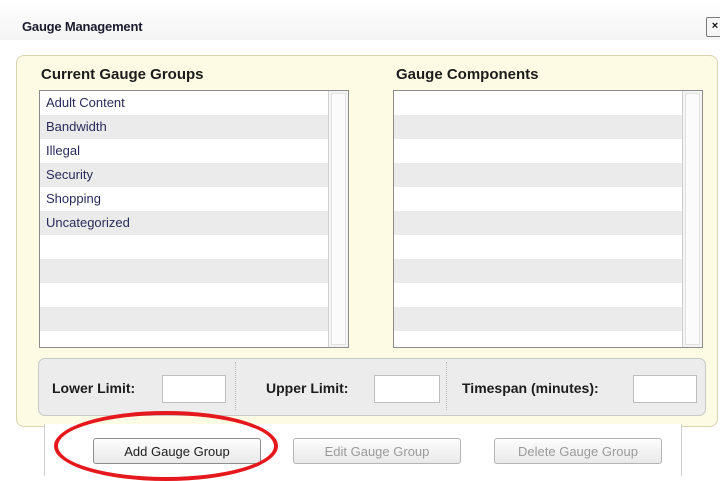 This screenshot has width=720, height=481. I want to click on timespan-field, so click(665, 389).